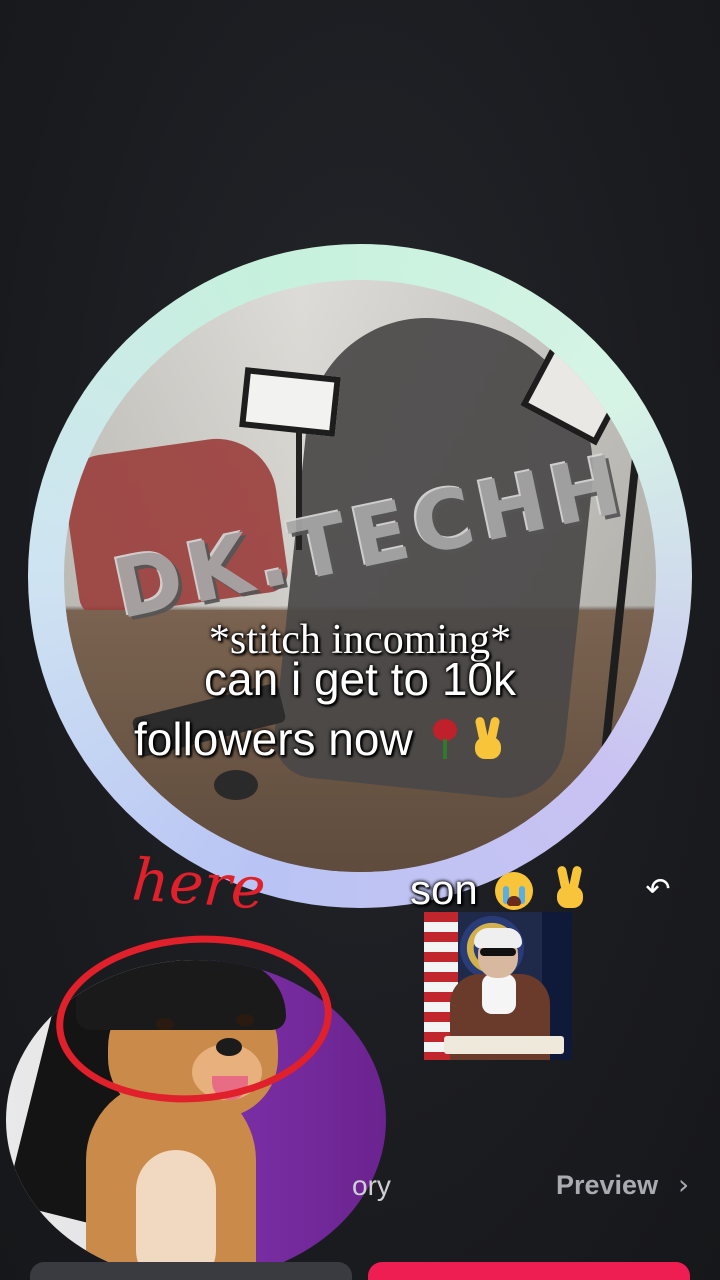 This screenshot has height=1280, width=720. I want to click on caption-son: son, so click(498, 889).